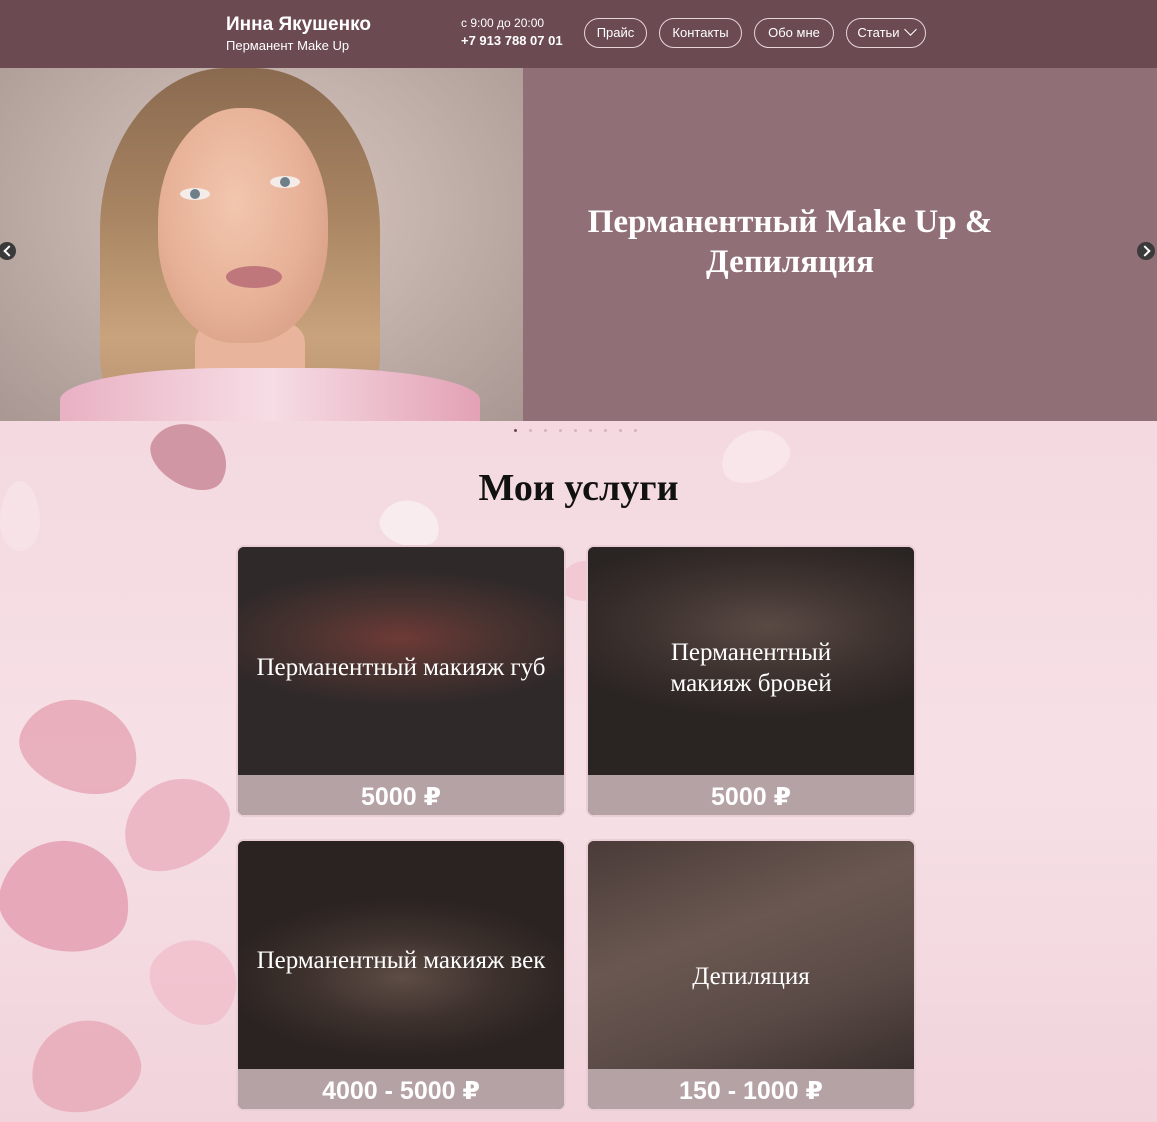 The height and width of the screenshot is (1122, 1157). I want to click on service-card-lips: Перманентный макияж губ 5000 ₽, so click(401, 681).